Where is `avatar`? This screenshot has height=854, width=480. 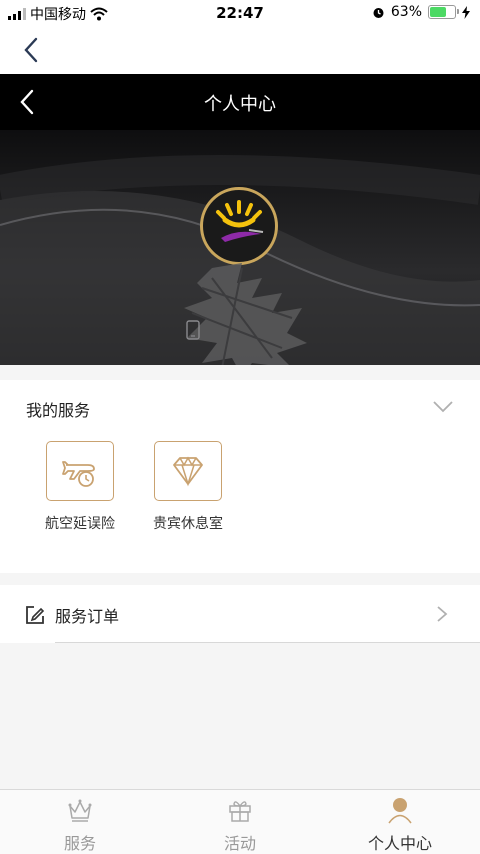
avatar is located at coordinates (239, 226).